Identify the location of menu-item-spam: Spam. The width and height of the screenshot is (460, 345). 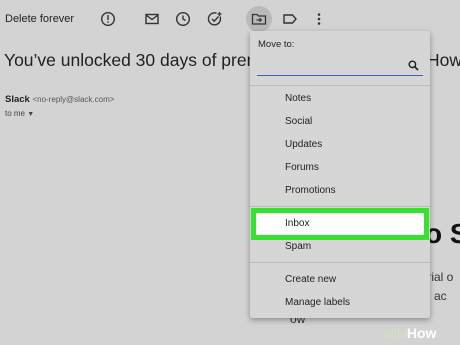
(340, 247).